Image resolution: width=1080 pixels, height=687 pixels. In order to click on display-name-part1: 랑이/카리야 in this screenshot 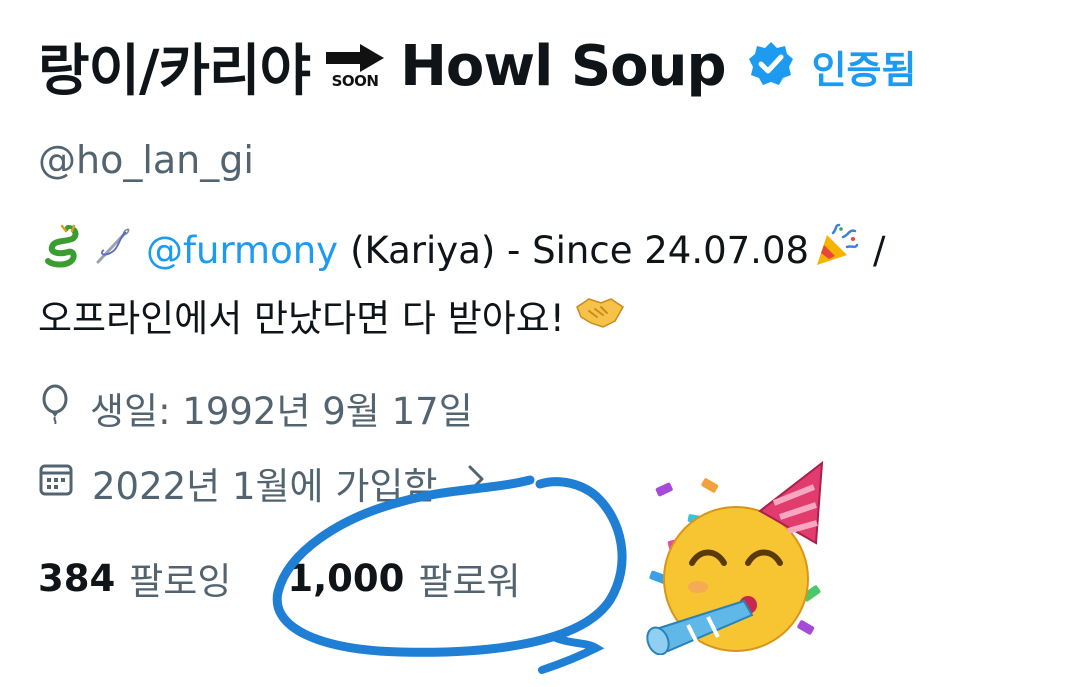, I will do `click(174, 71)`.